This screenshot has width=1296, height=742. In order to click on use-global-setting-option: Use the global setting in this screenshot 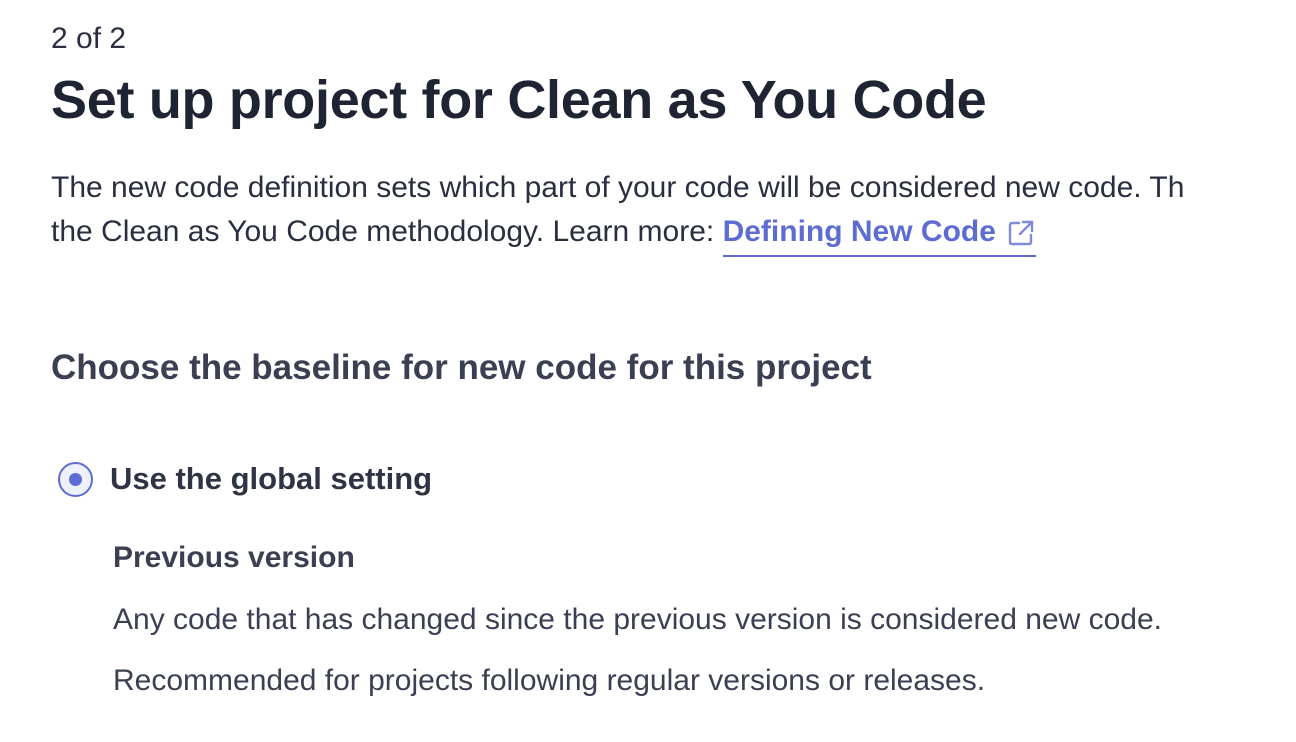, I will do `click(245, 479)`.